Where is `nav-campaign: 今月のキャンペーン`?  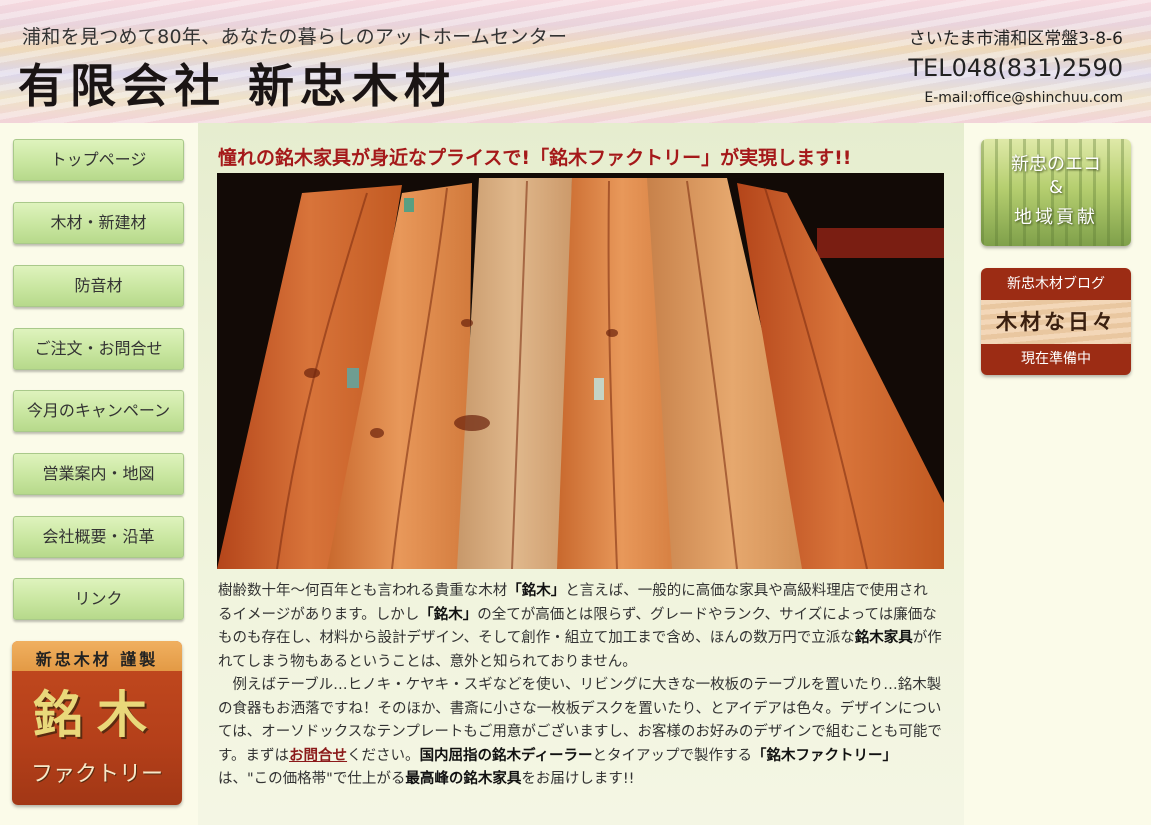 nav-campaign: 今月のキャンペーン is located at coordinates (98, 411).